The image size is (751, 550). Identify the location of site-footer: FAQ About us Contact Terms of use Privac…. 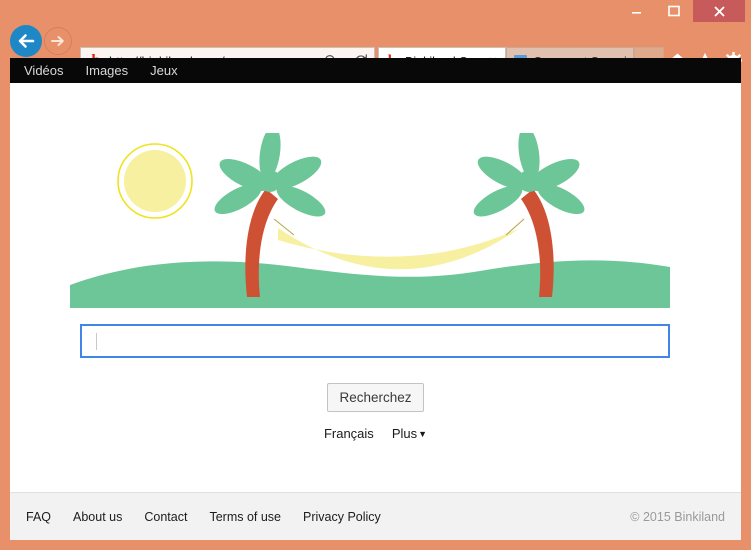
(375, 516).